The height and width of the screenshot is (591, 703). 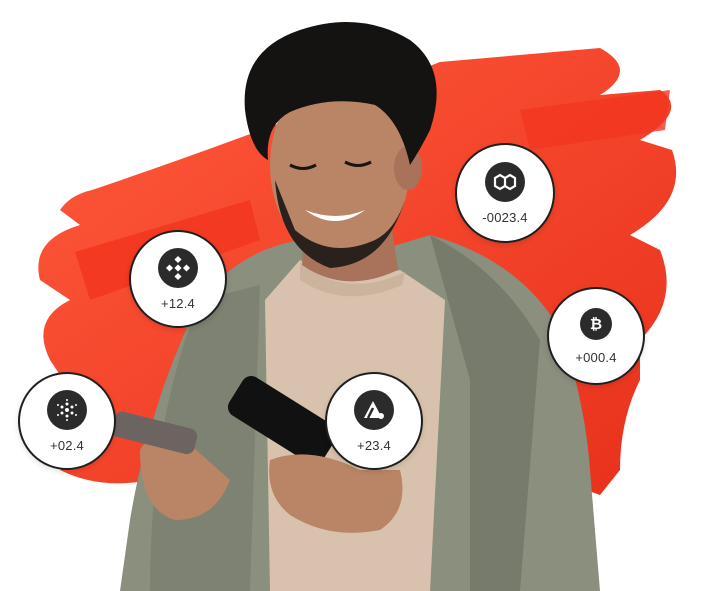 I want to click on cardano-price-badge: +02.4, so click(x=67, y=421).